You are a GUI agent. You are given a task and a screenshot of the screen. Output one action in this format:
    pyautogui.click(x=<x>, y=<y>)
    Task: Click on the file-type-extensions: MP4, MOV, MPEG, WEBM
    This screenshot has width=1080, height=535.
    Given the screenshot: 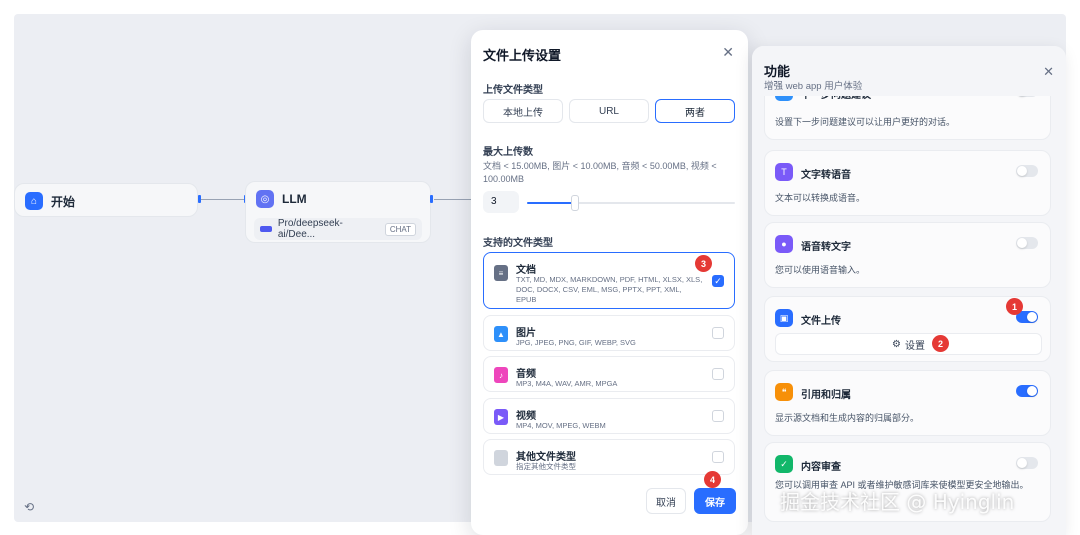 What is the action you would take?
    pyautogui.click(x=561, y=425)
    